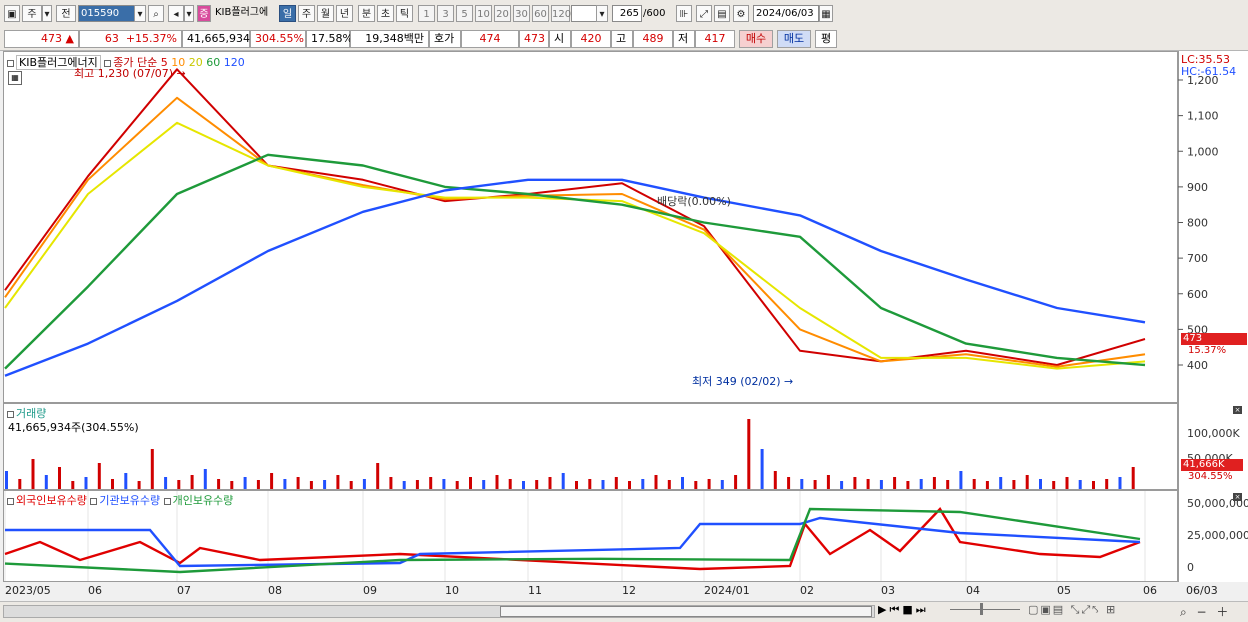  What do you see at coordinates (1197, 365) in the screenshot?
I see `y-tick-label: 400` at bounding box center [1197, 365].